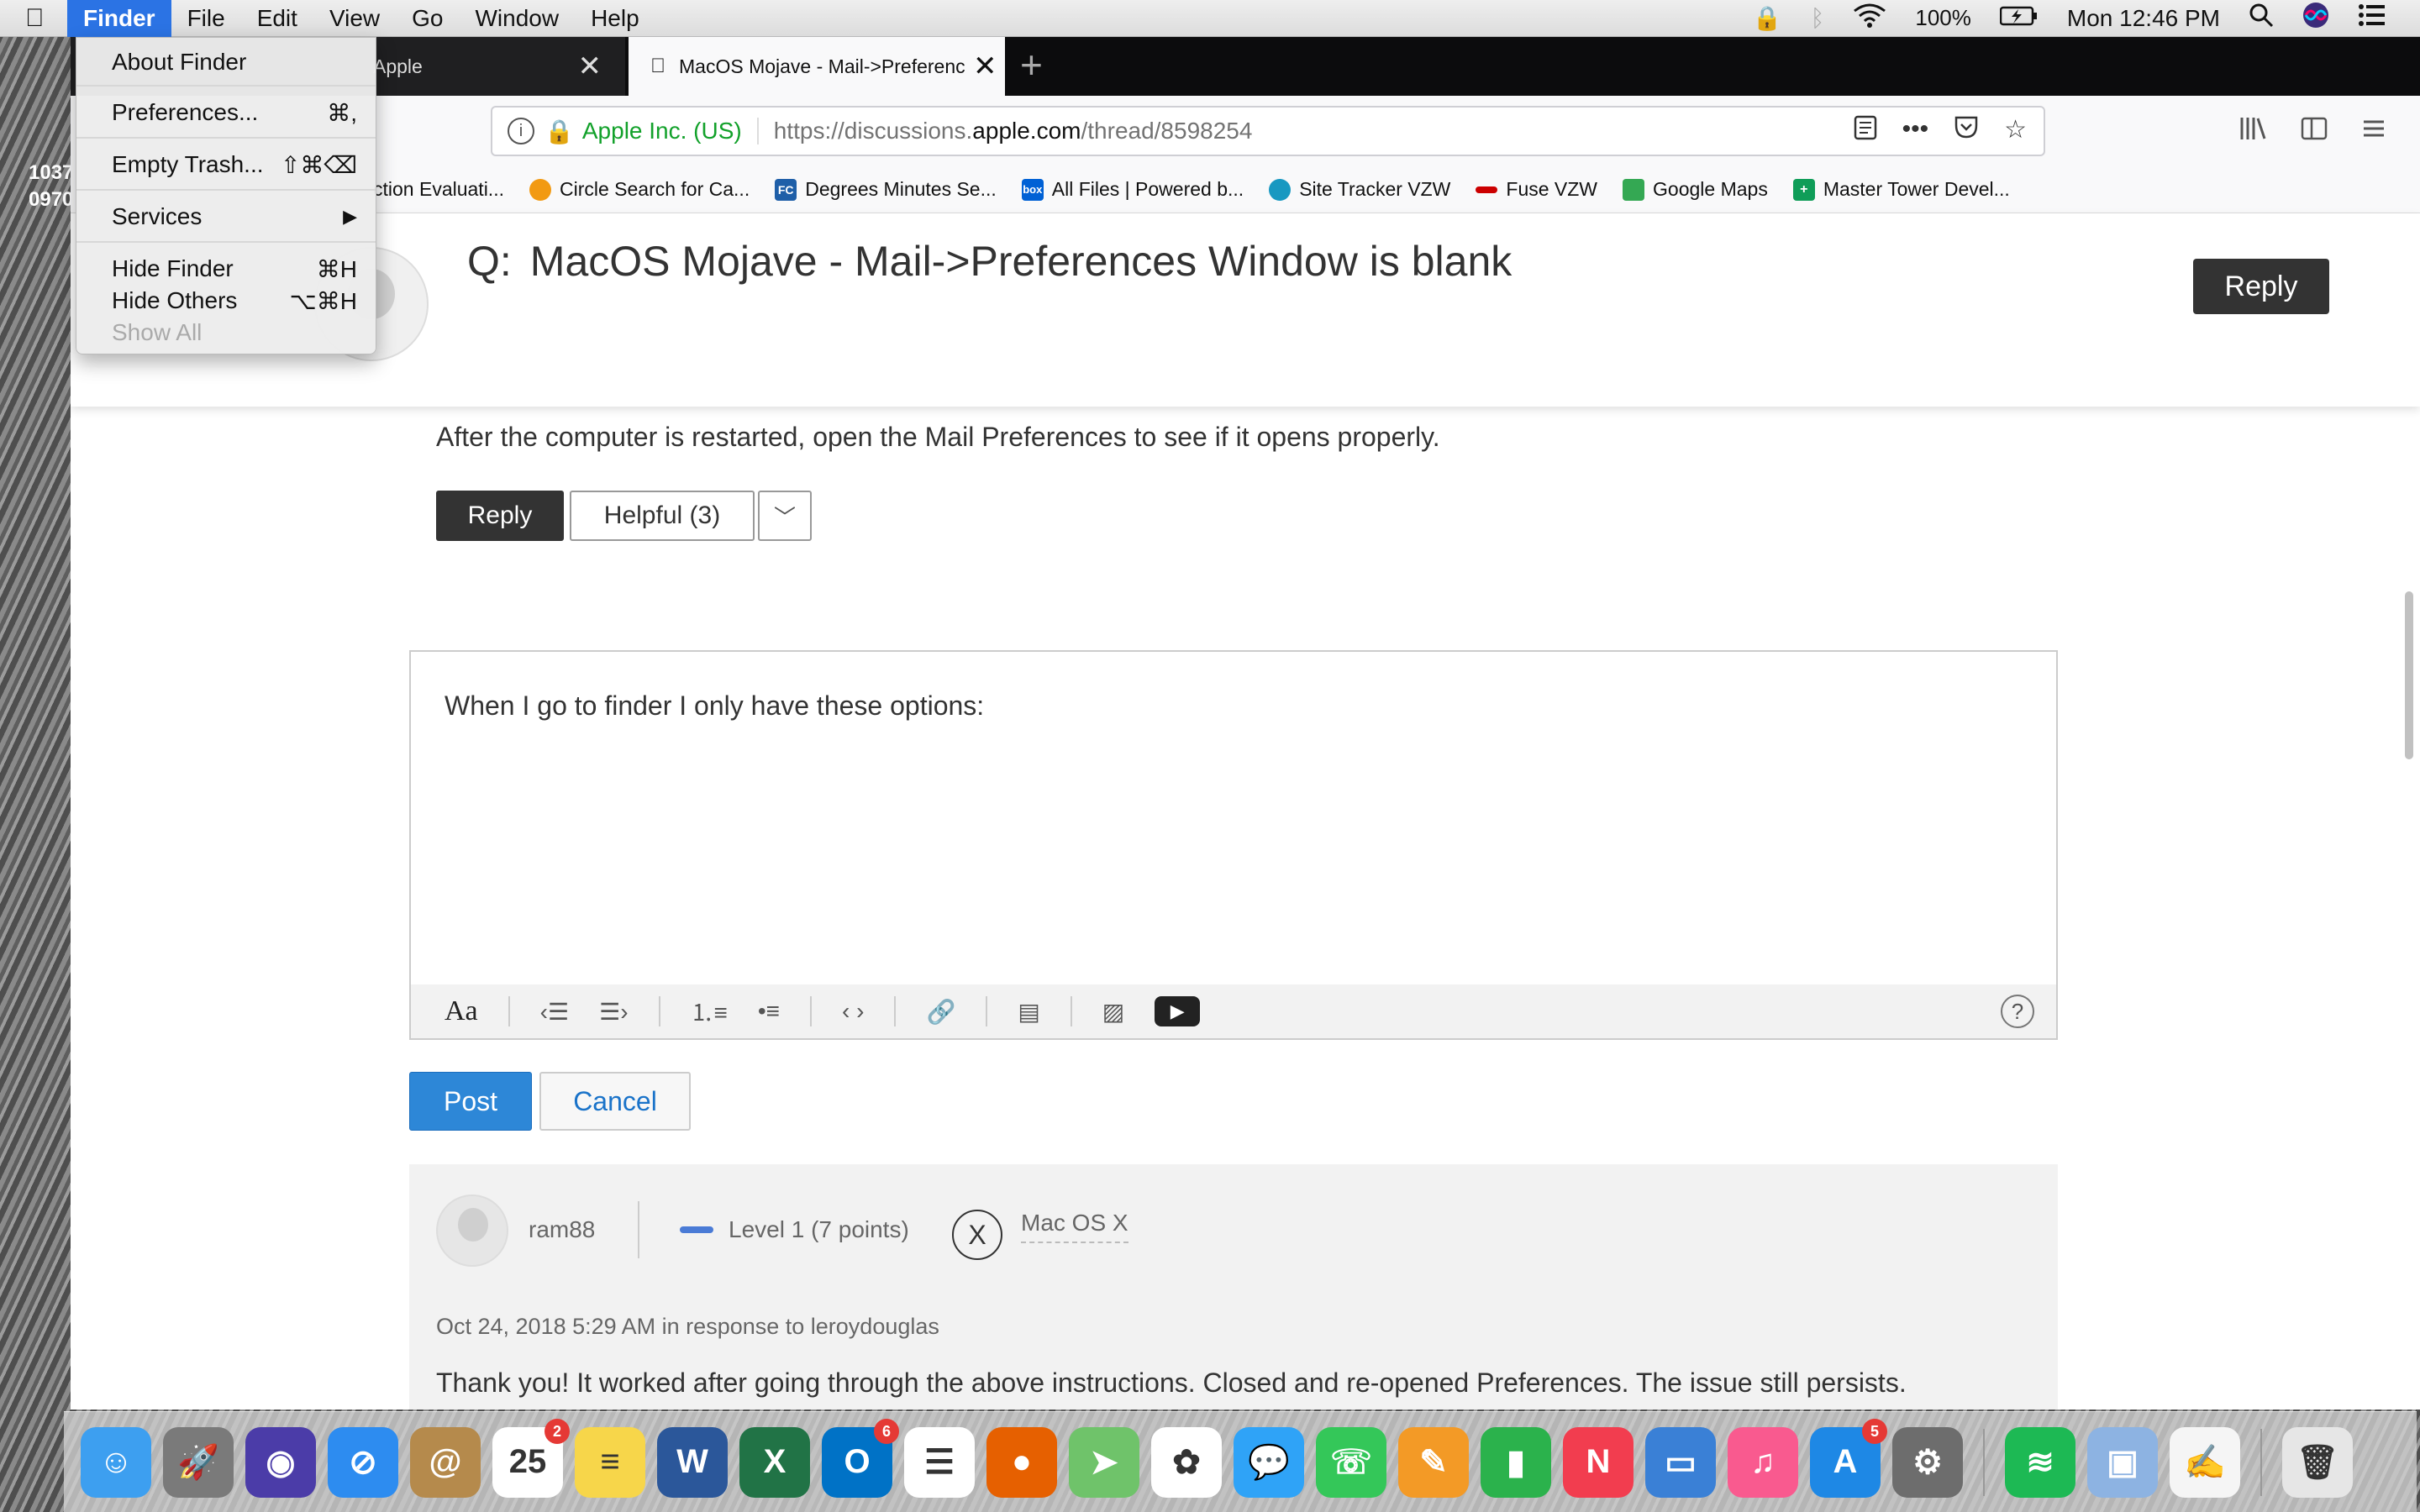 Image resolution: width=2420 pixels, height=1512 pixels. Describe the element at coordinates (1113, 1012) in the screenshot. I see `image-icon: ▨` at that location.